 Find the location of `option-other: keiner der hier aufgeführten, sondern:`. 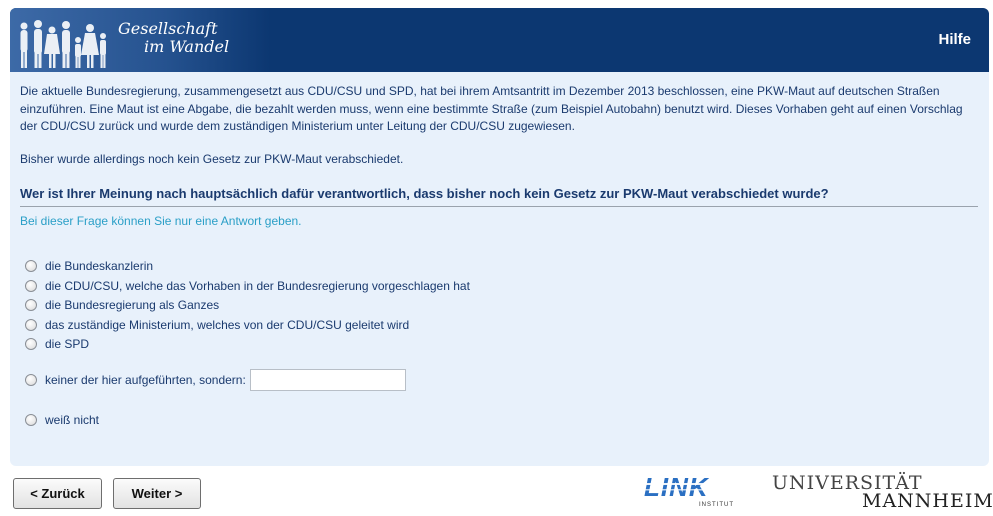

option-other: keiner der hier aufgeführten, sondern: is located at coordinates (215, 380).